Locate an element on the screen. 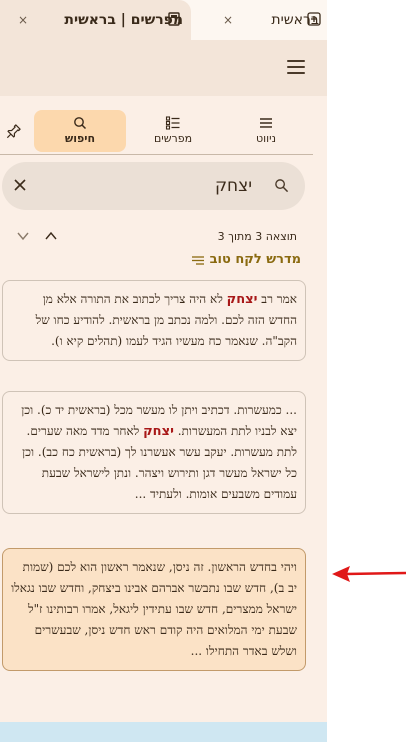 The image size is (408, 742). search-bar is located at coordinates (153, 186).